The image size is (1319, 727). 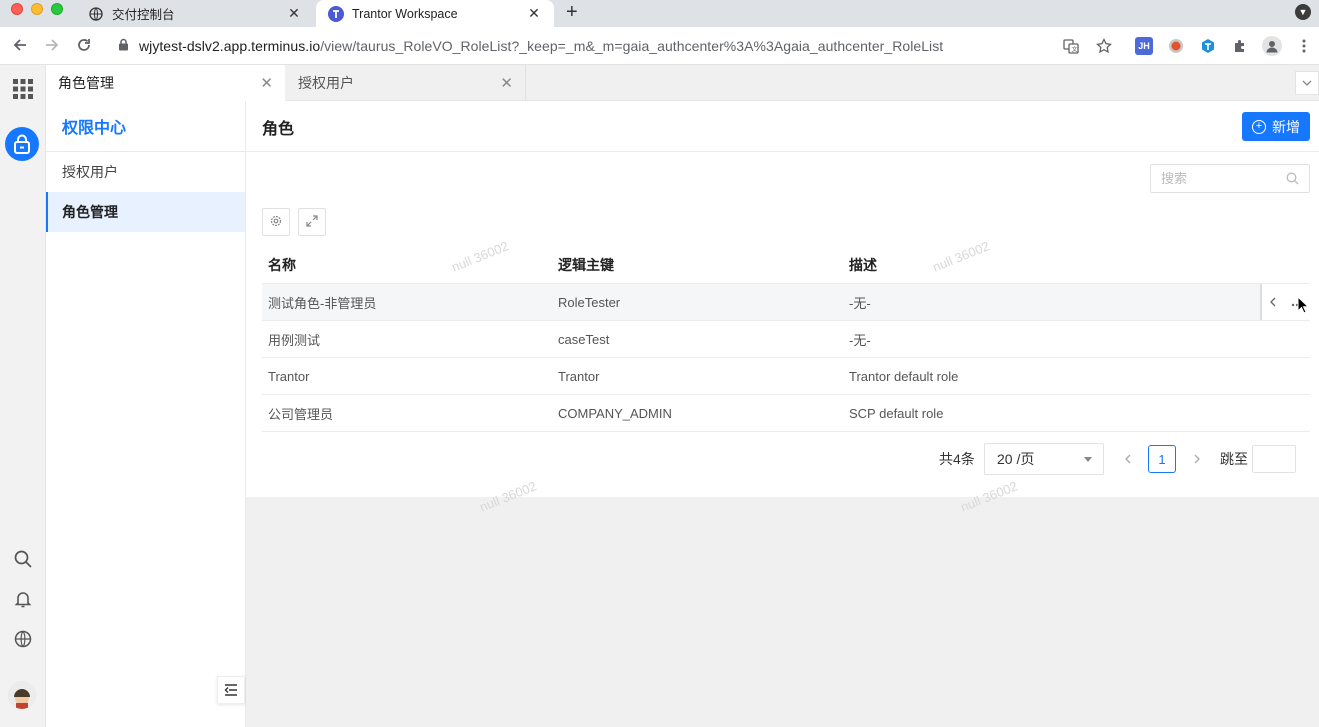 I want to click on cell-key: RoleTester, so click(x=589, y=302).